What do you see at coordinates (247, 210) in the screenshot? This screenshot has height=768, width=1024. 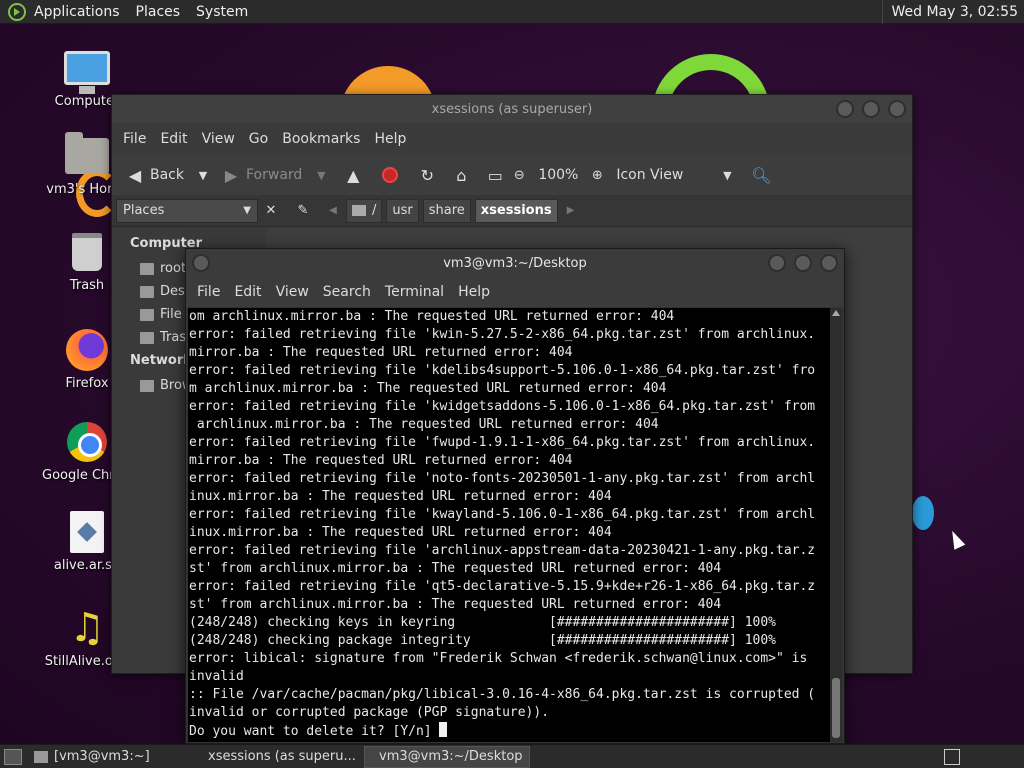 I see `chevron-down-icon: ▼` at bounding box center [247, 210].